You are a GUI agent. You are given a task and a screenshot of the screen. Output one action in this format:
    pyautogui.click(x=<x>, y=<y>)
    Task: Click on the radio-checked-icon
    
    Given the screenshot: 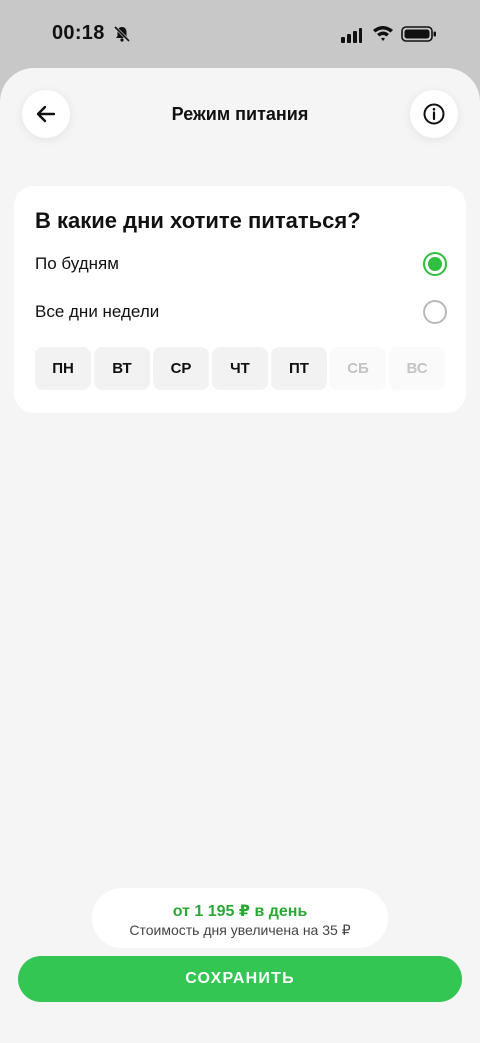 What is the action you would take?
    pyautogui.click(x=435, y=264)
    